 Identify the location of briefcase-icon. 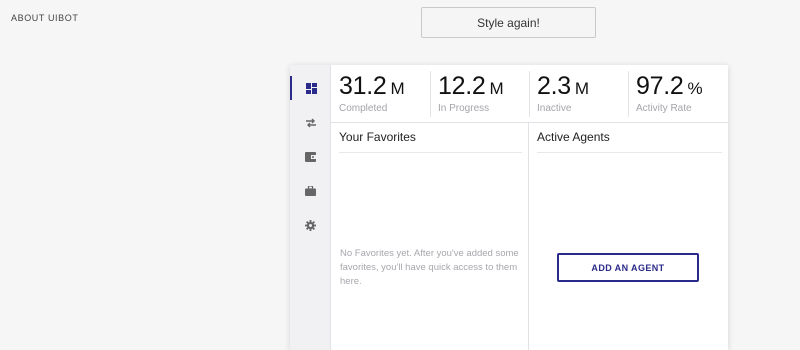
(310, 191).